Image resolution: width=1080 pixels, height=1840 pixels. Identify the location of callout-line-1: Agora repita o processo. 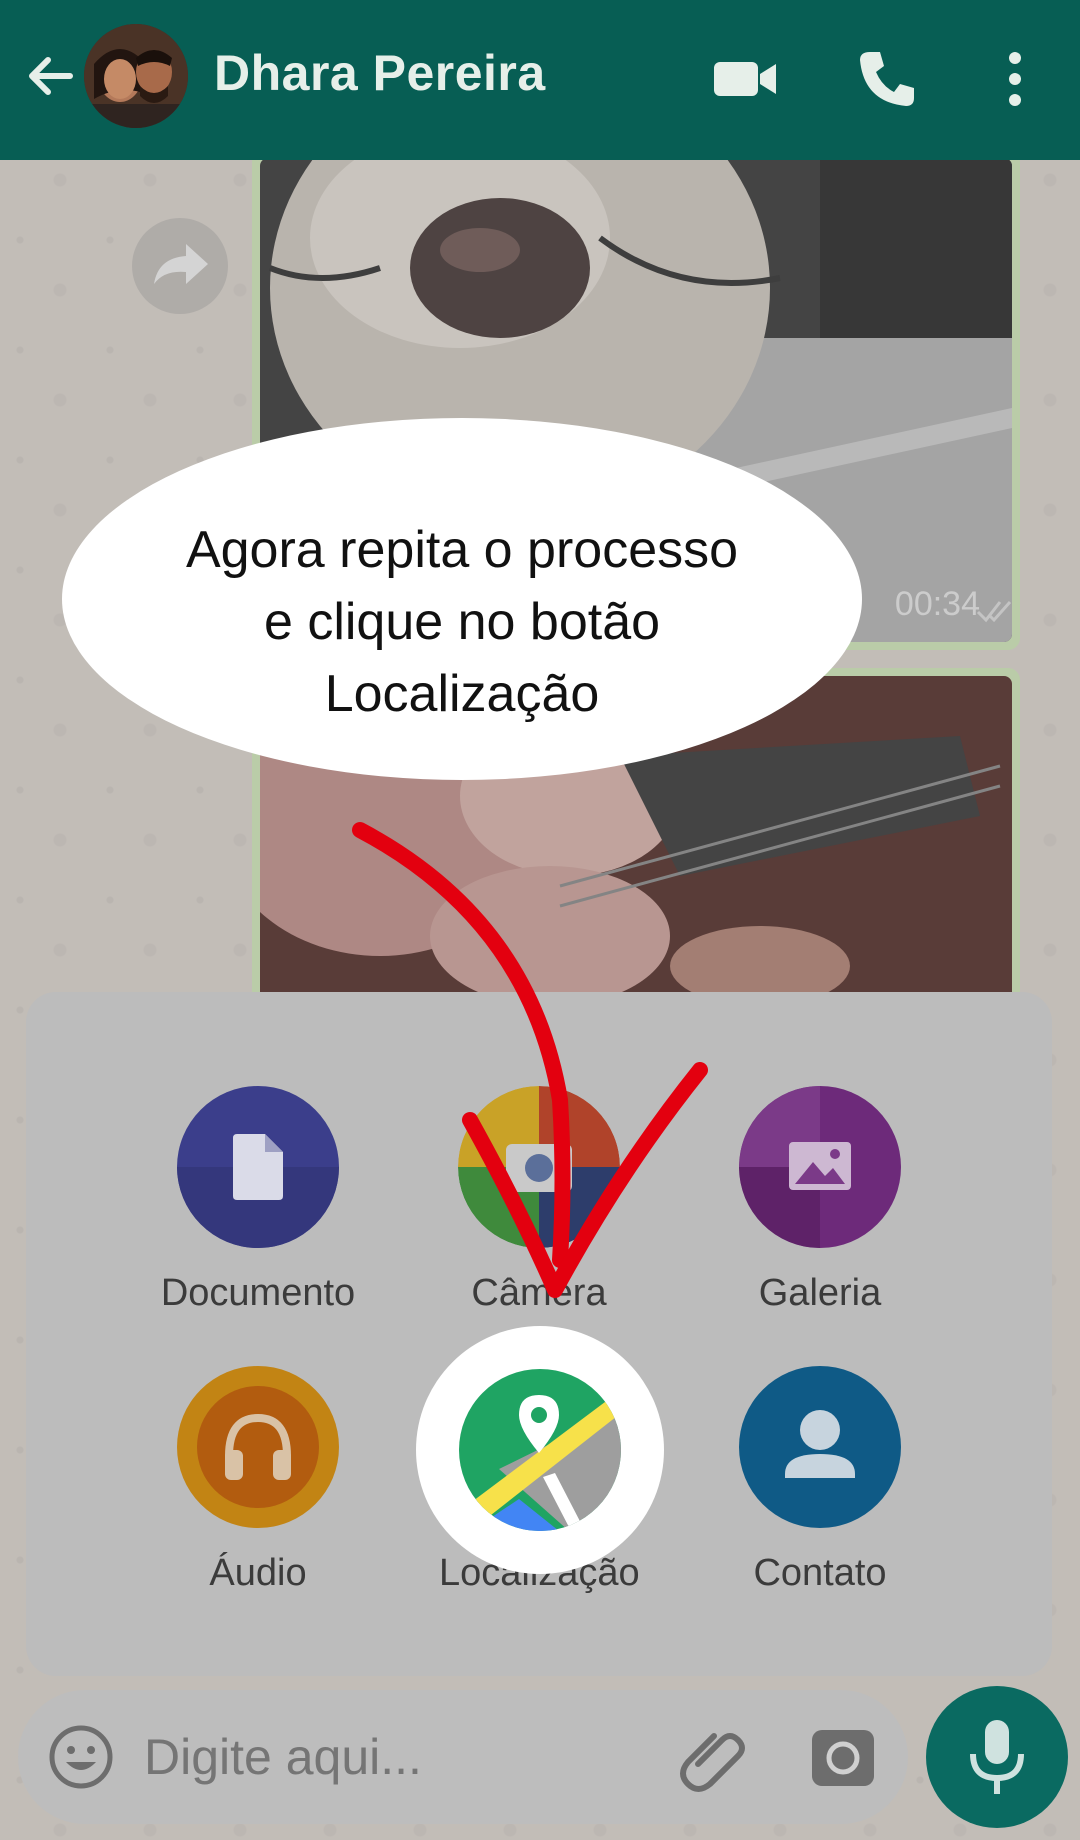
(462, 550).